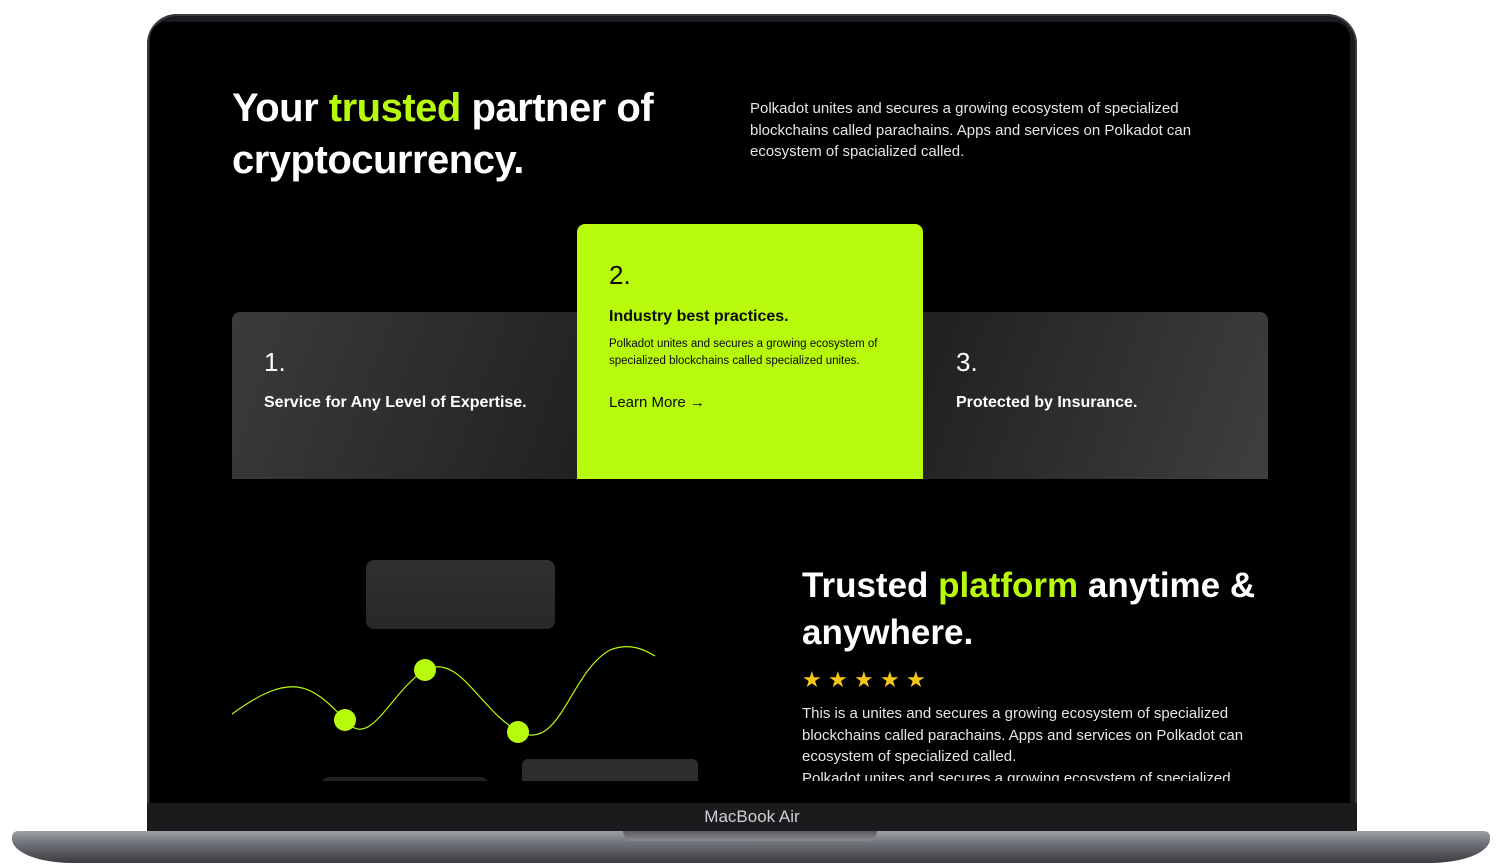  Describe the element at coordinates (699, 316) in the screenshot. I see `card-title: Industry best practices.` at that location.